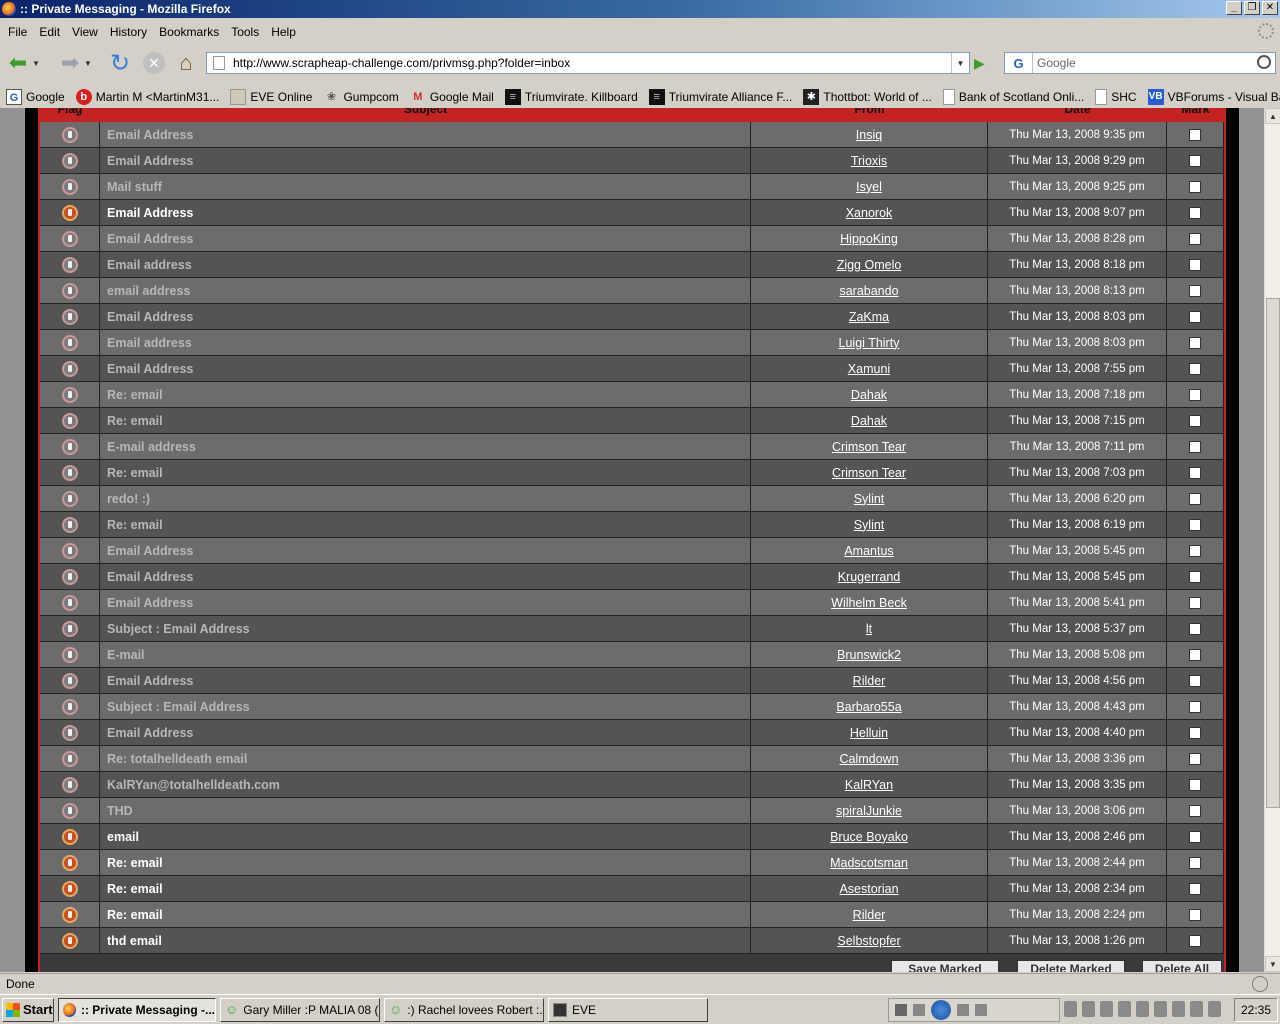 This screenshot has width=1280, height=1024. Describe the element at coordinates (869, 603) in the screenshot. I see `sender-link: Wilhelm Beck` at that location.